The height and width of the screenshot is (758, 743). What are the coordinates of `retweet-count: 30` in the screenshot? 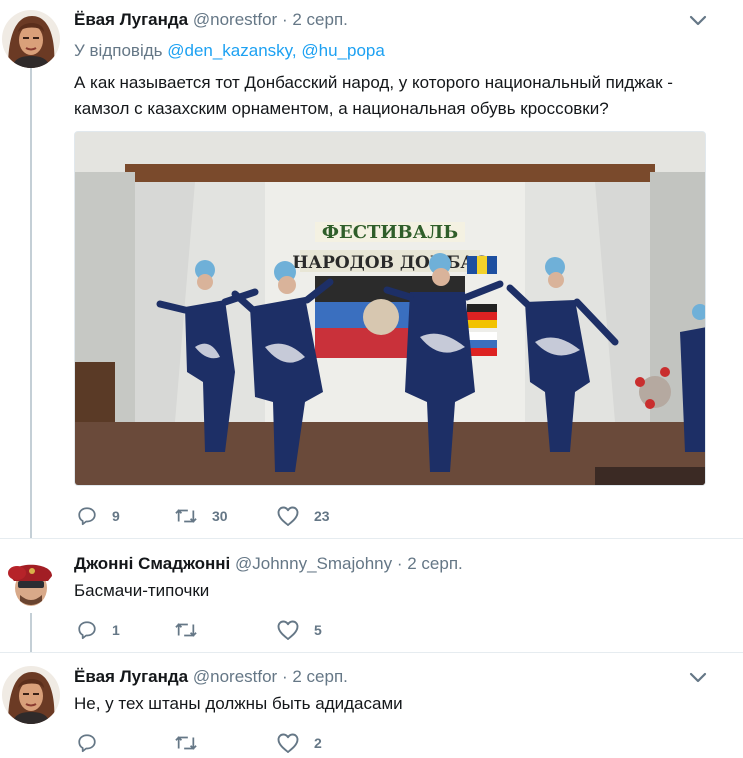 It's located at (220, 516).